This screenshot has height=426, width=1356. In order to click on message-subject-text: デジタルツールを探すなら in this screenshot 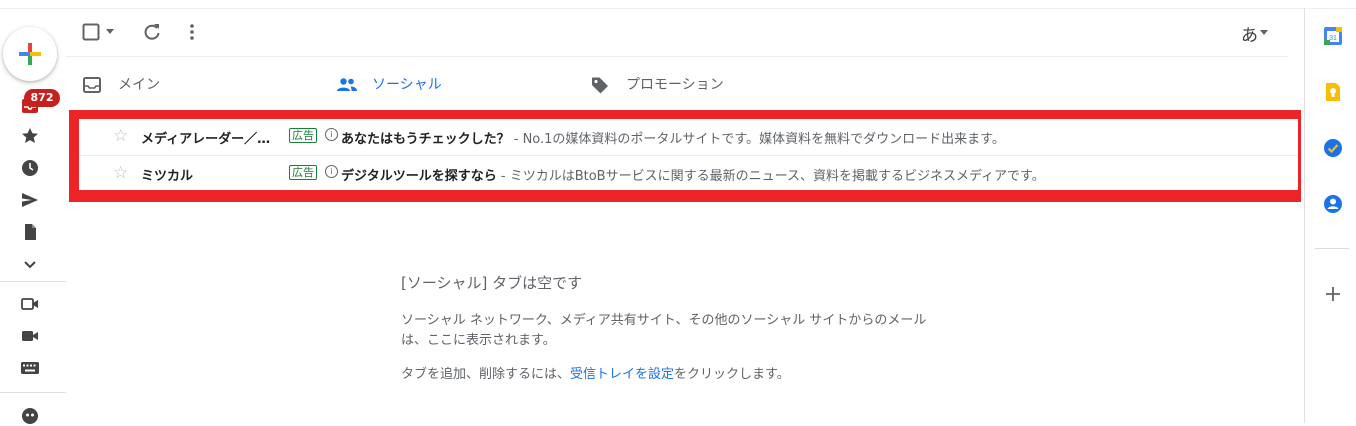, I will do `click(419, 176)`.